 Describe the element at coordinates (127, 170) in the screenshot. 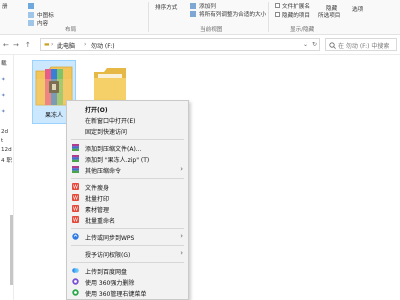

I see `menu-item-other-compression: 其他压缩命令 ›` at that location.